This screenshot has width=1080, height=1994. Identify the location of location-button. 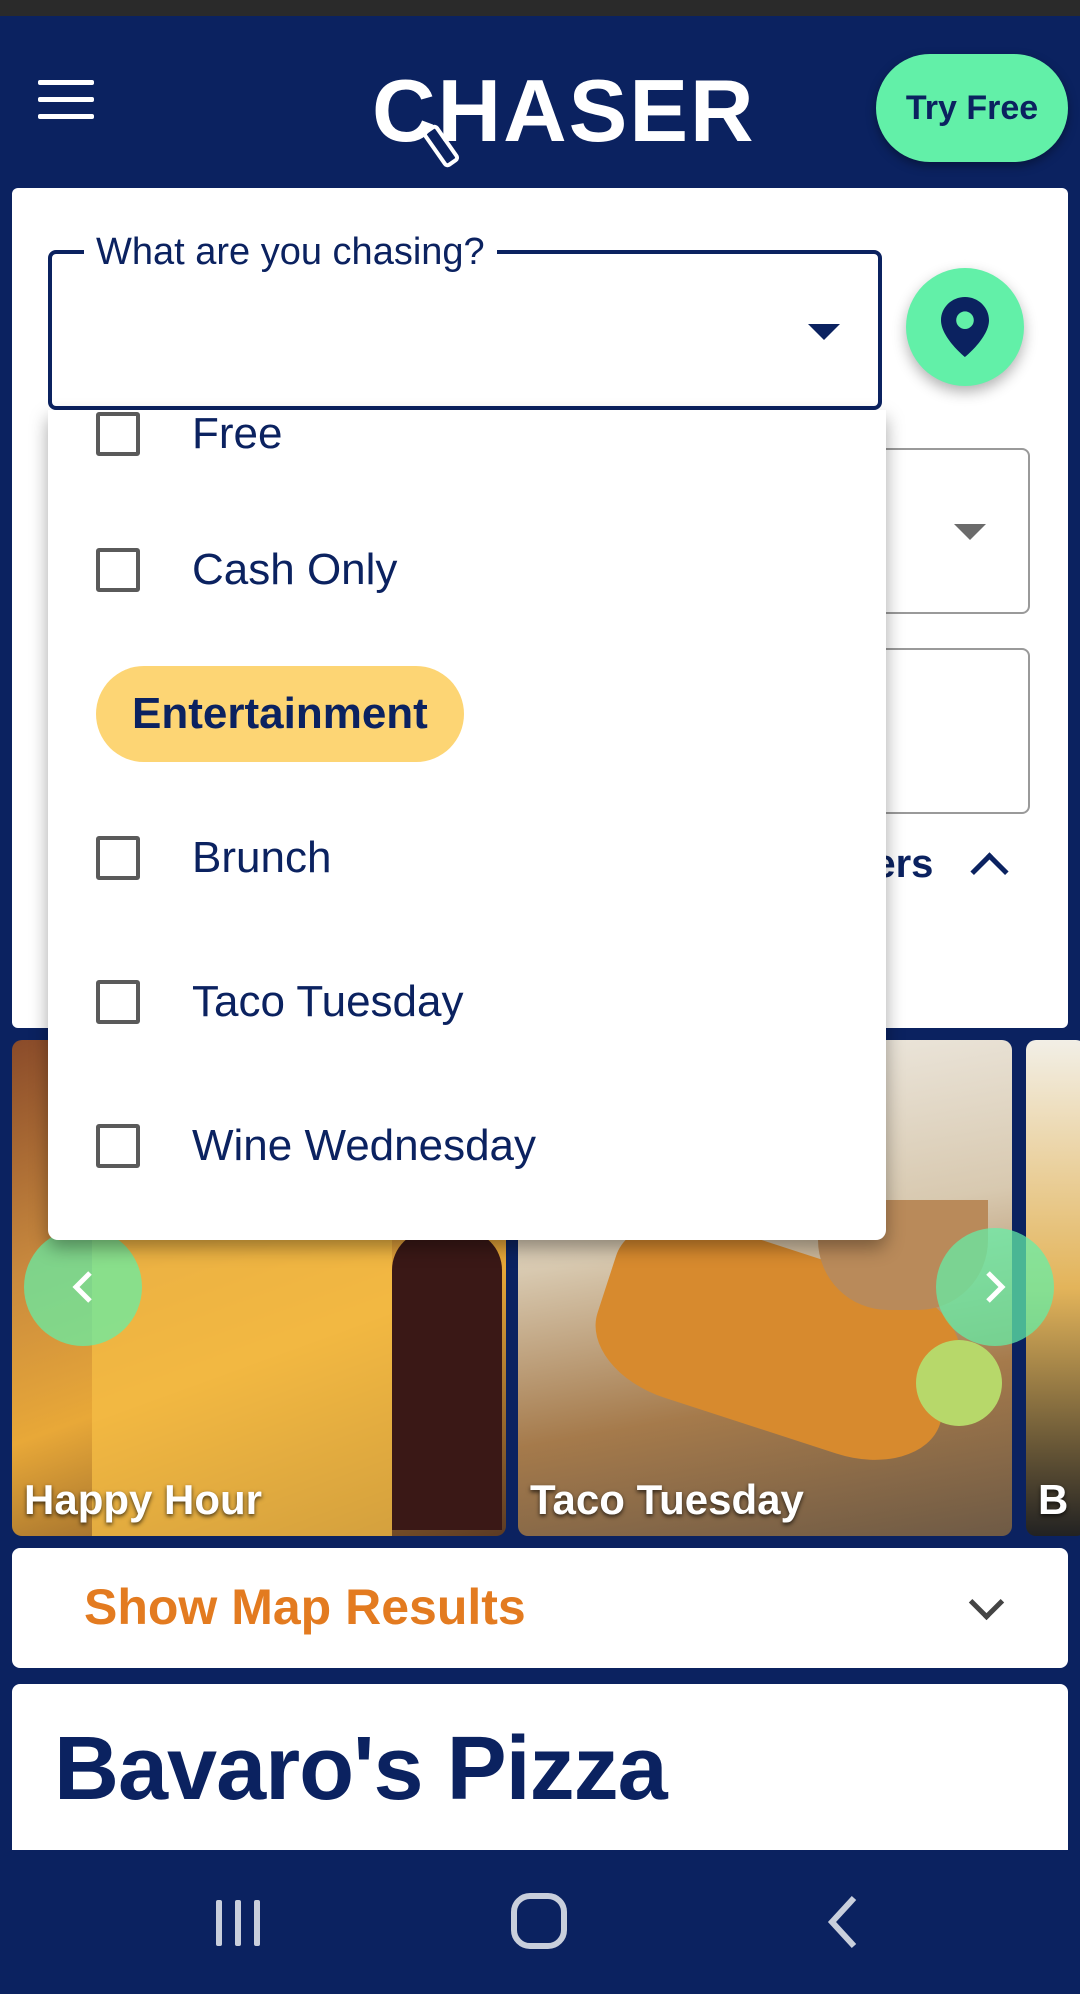
(965, 327).